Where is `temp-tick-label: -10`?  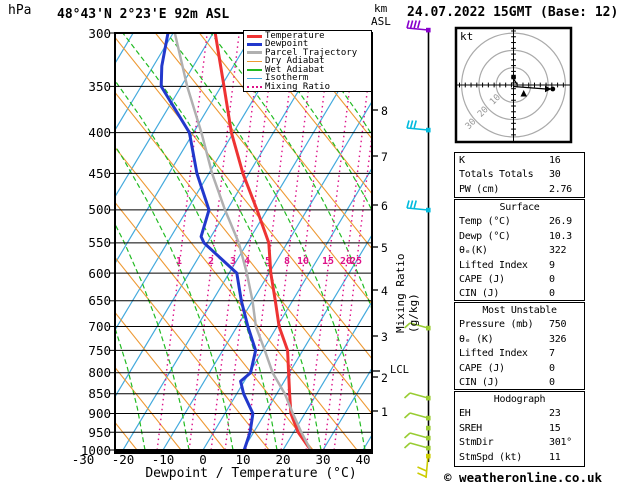 temp-tick-label: -10 is located at coordinates (163, 459).